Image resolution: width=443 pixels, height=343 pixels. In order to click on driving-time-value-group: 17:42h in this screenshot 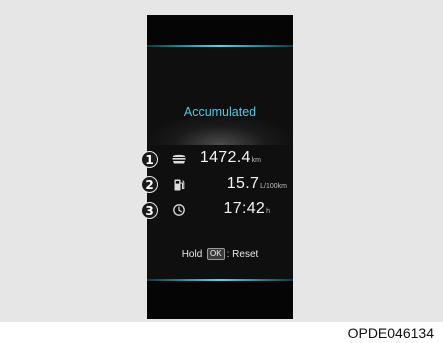, I will do `click(247, 209)`.